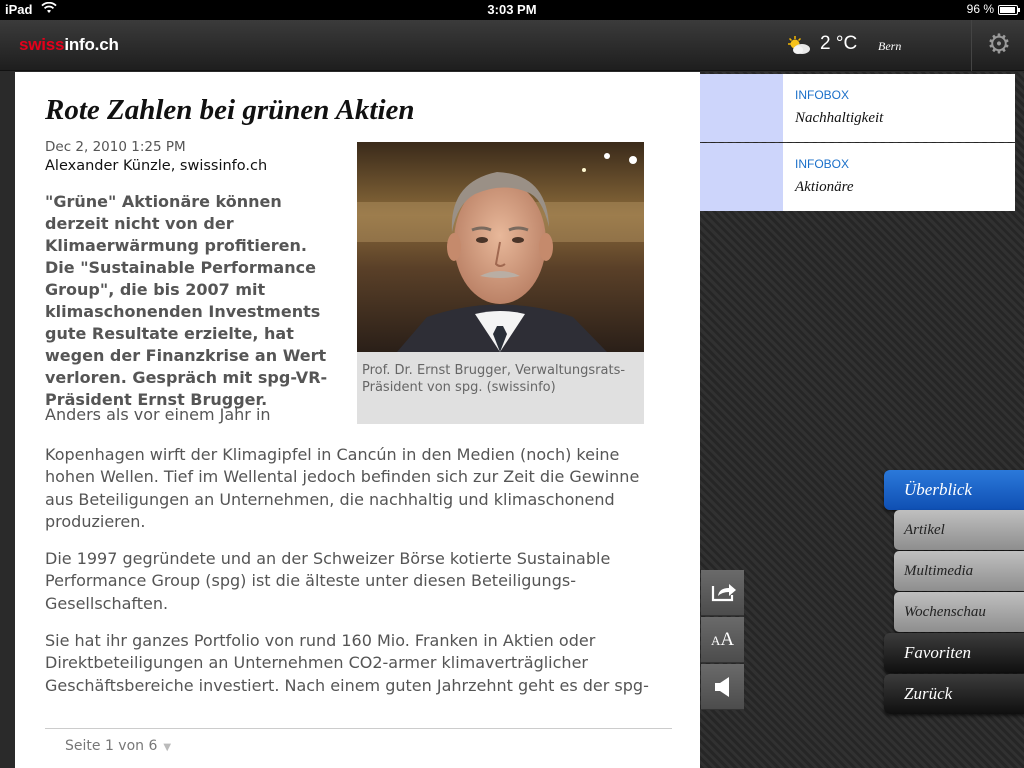 This screenshot has height=768, width=1024. Describe the element at coordinates (839, 43) in the screenshot. I see `temperature: 2 °C` at that location.